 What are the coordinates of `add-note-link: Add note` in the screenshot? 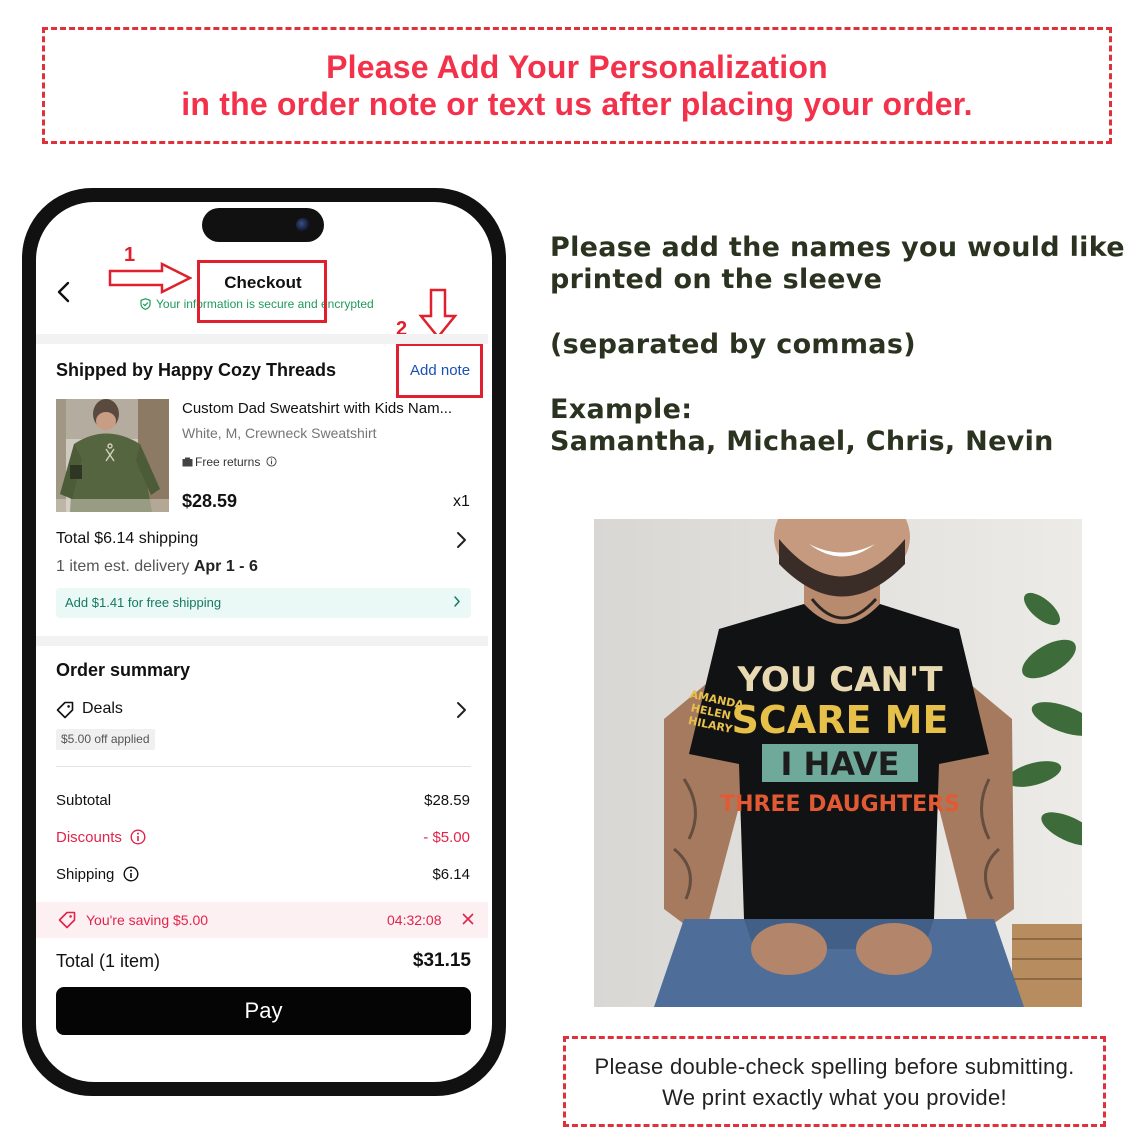 It's located at (440, 370).